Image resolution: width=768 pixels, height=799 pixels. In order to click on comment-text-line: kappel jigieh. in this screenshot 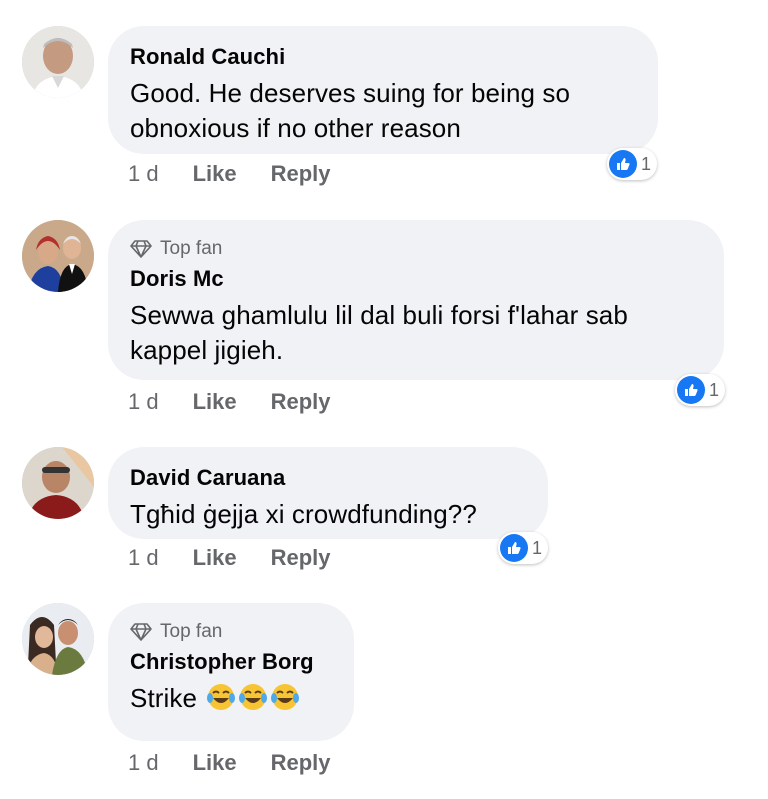, I will do `click(207, 350)`.